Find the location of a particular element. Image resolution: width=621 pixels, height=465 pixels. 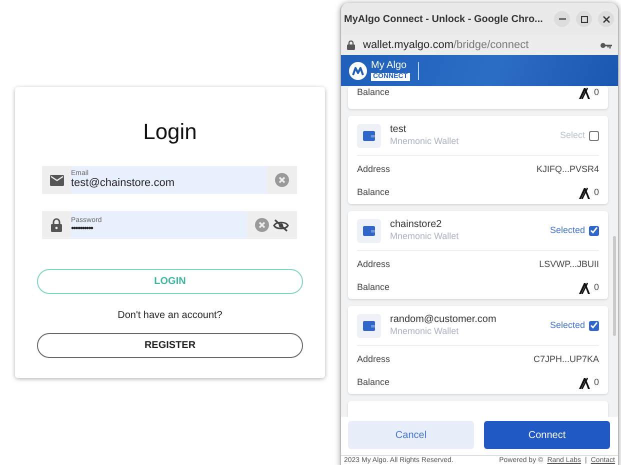

key-icon is located at coordinates (606, 45).